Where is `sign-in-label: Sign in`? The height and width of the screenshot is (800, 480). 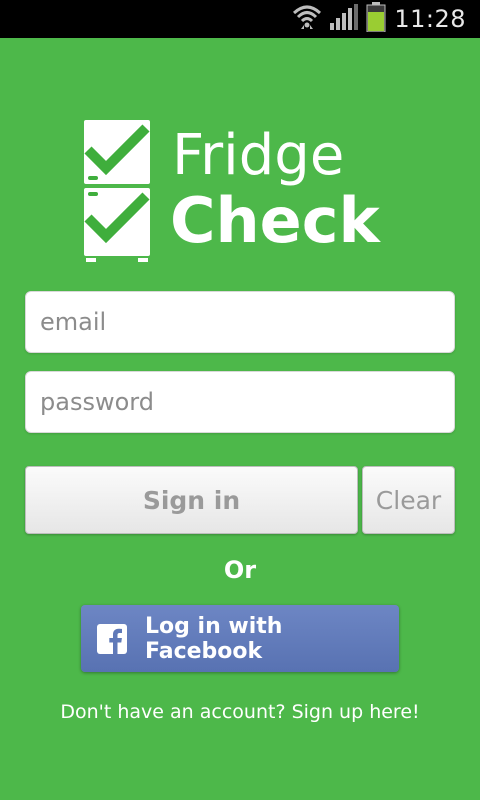
sign-in-label: Sign in is located at coordinates (191, 500).